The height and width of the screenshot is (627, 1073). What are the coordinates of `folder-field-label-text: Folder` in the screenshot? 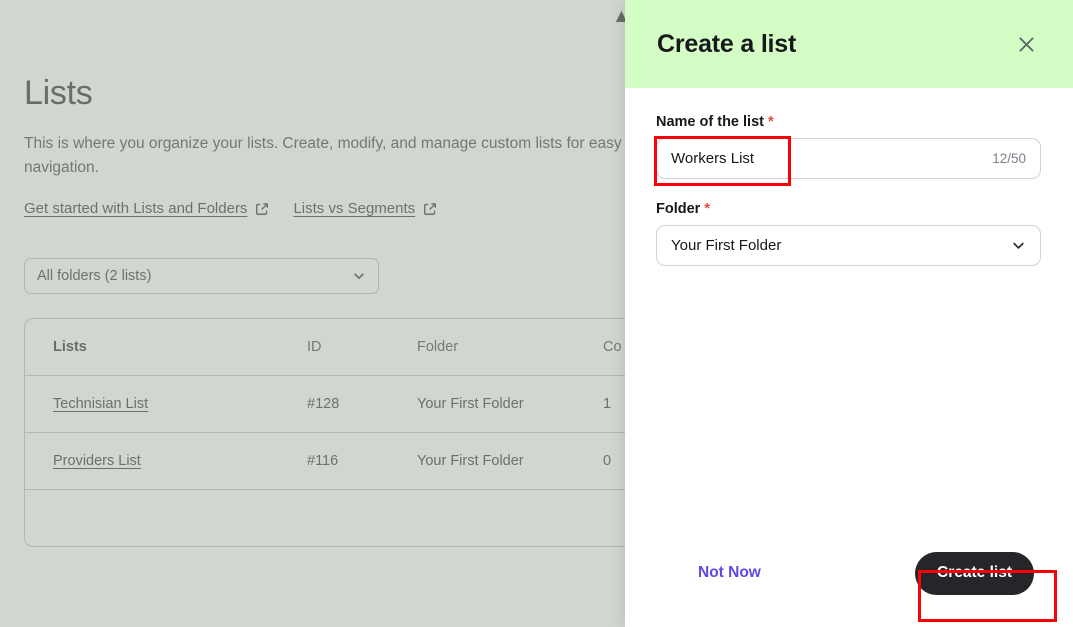 It's located at (678, 209).